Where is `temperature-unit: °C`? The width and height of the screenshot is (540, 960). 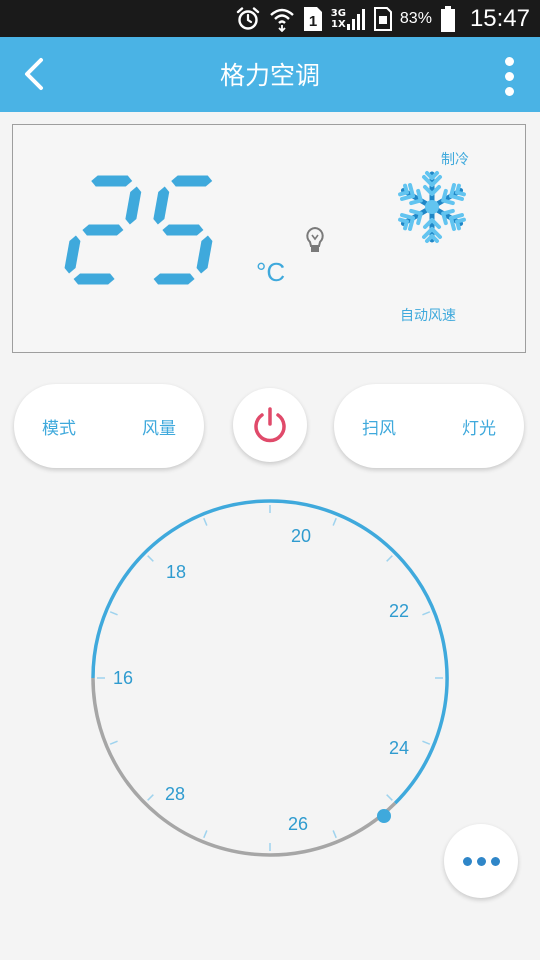 temperature-unit: °C is located at coordinates (271, 272).